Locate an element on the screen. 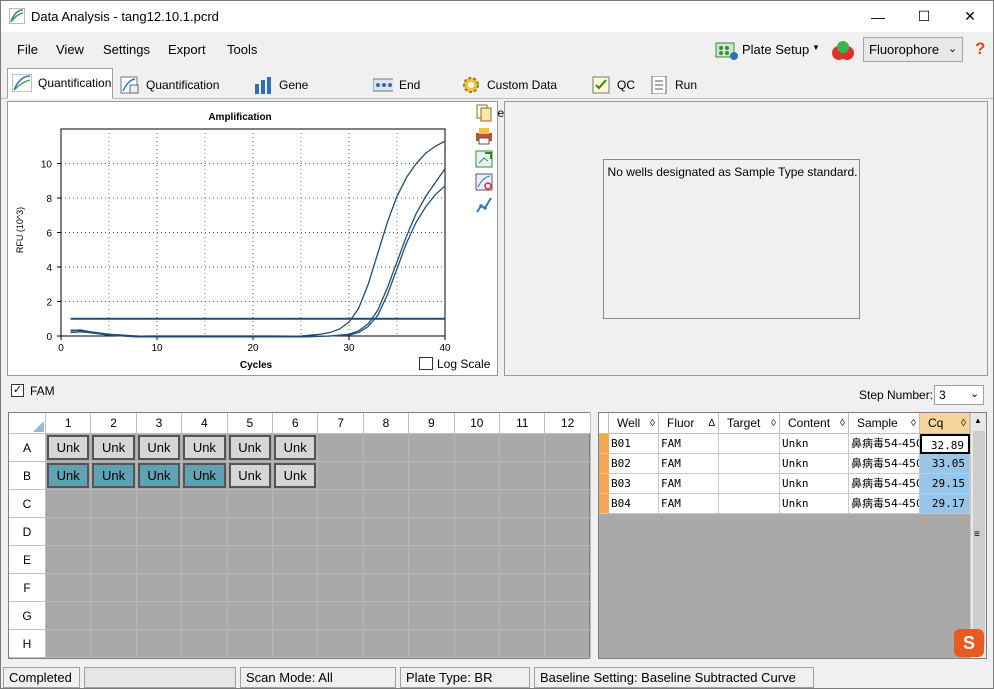  plate-setup-button: Plate Setup ▼ is located at coordinates (768, 50).